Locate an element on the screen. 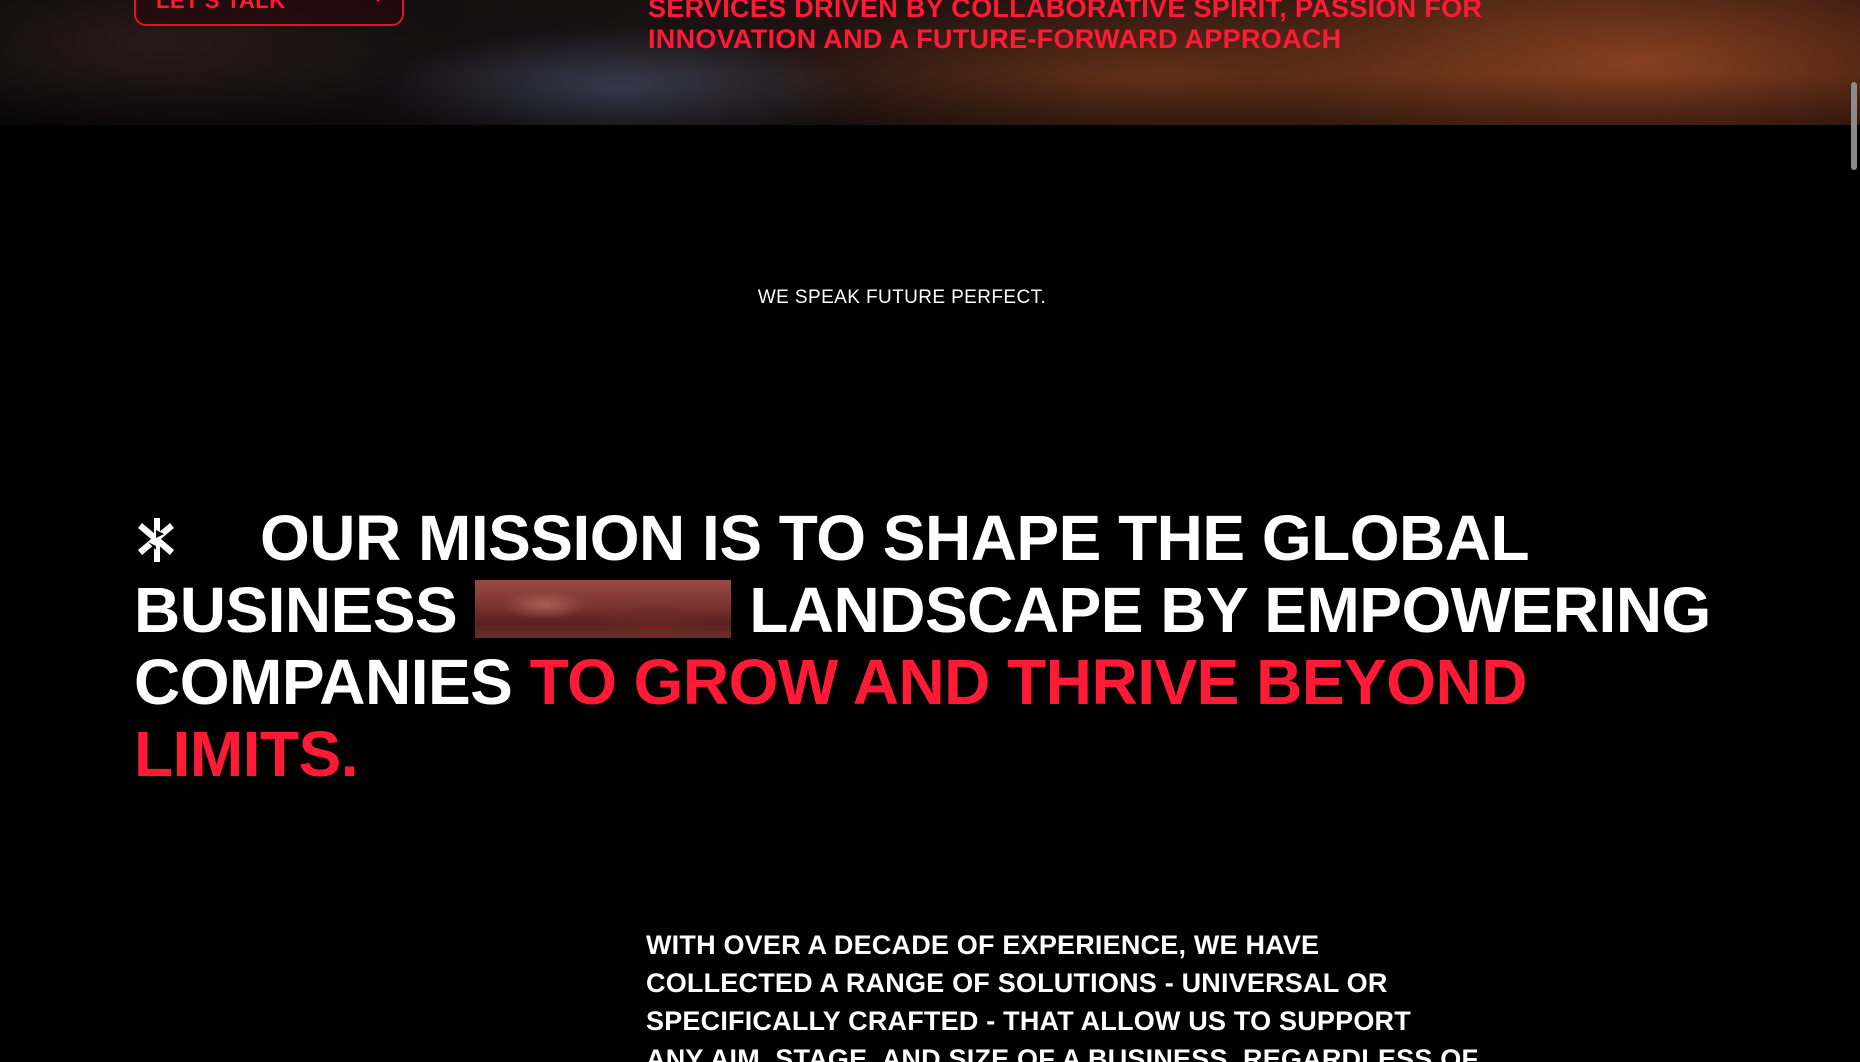 This screenshot has height=1062, width=1860. mission-line-2-end: LANDSCAPE BY EMPOWERING is located at coordinates (1230, 610).